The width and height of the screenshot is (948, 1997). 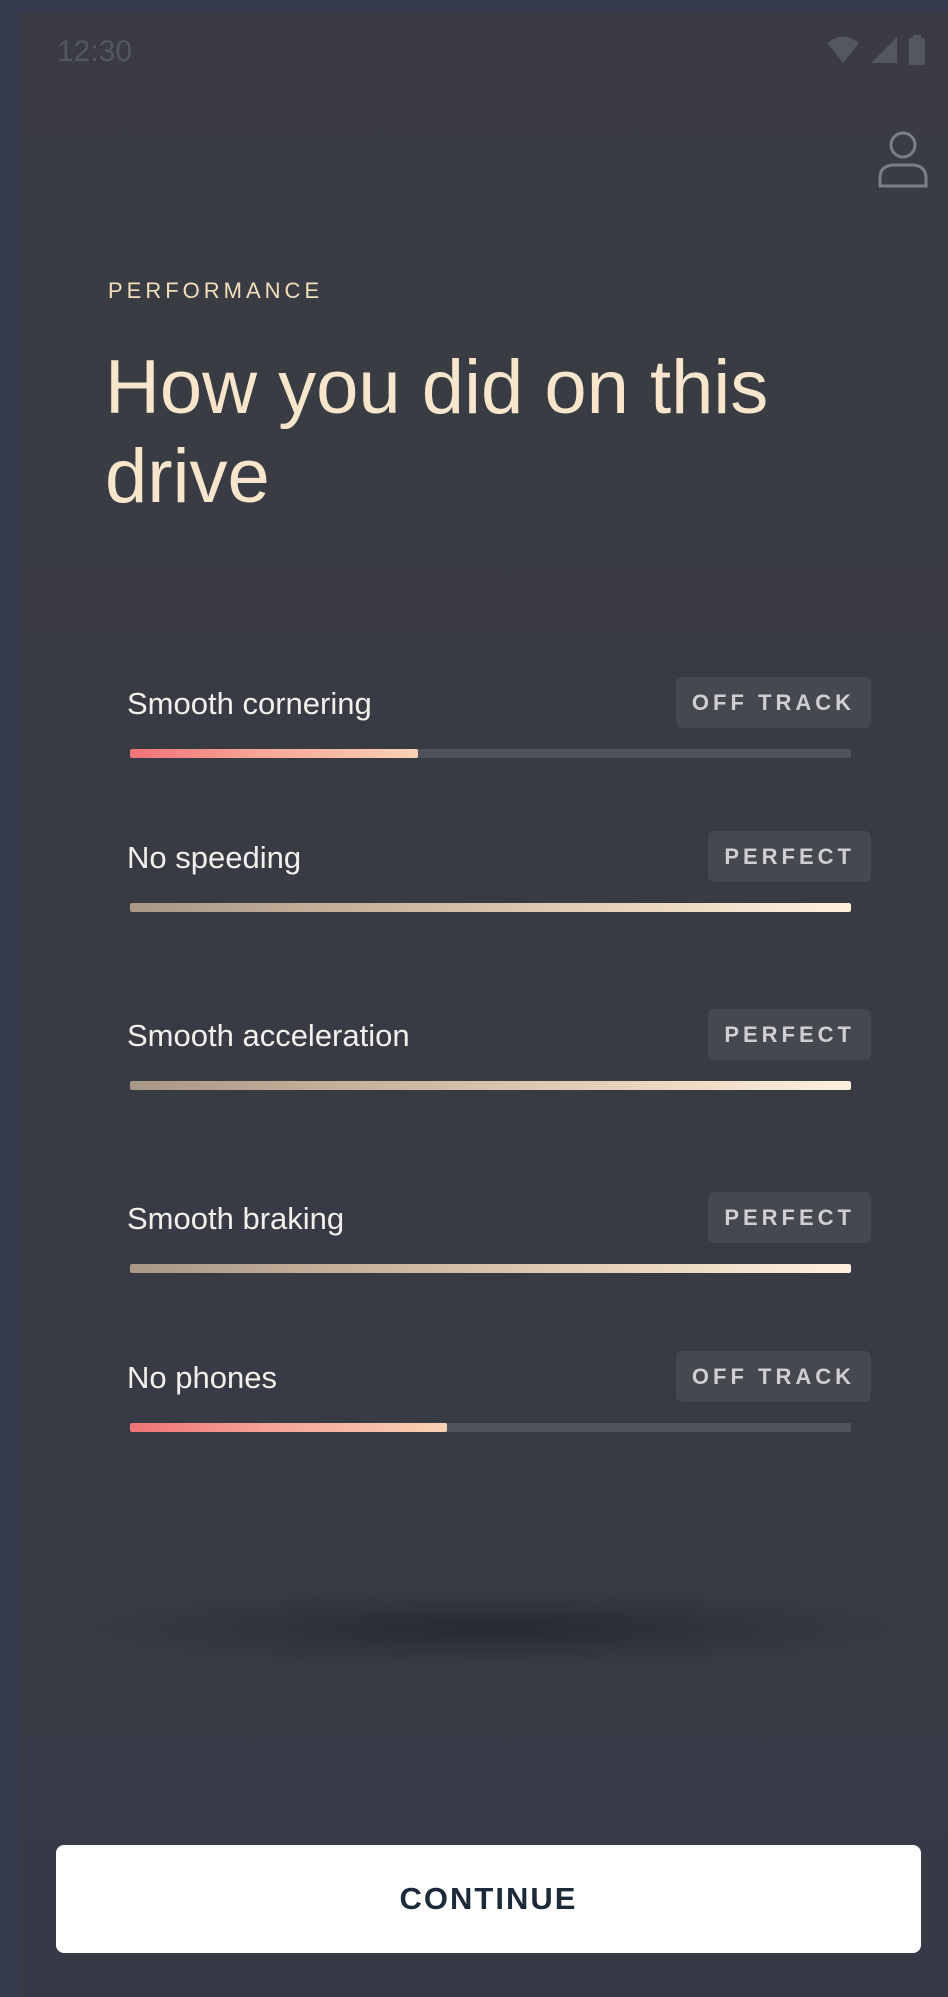 I want to click on page-title: How you did on this drive, so click(x=437, y=432).